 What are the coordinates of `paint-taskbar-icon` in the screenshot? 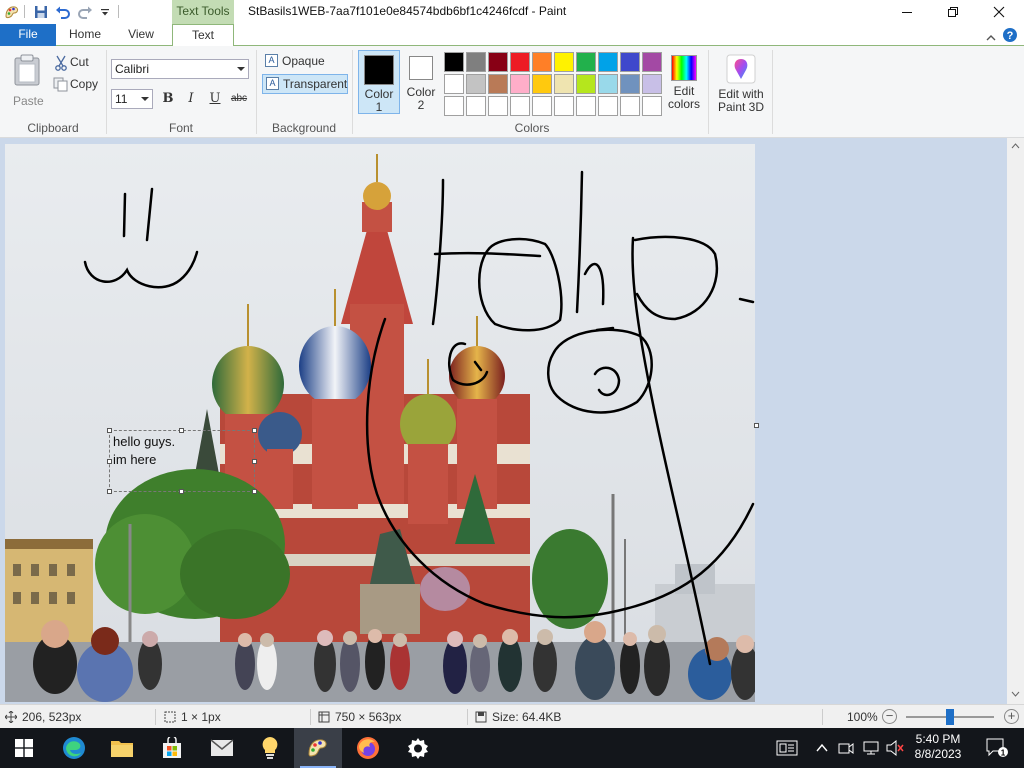 It's located at (318, 748).